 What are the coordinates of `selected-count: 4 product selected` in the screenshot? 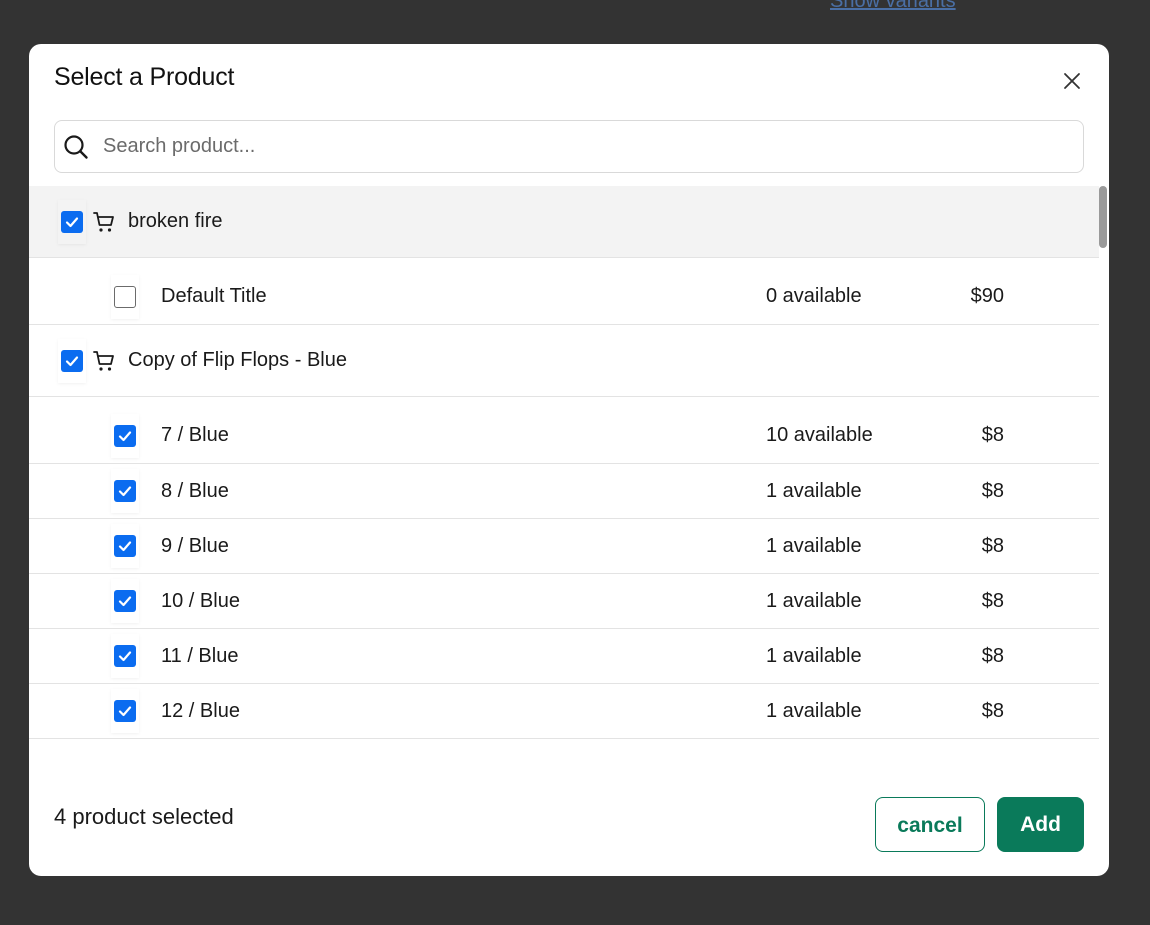 It's located at (144, 816).